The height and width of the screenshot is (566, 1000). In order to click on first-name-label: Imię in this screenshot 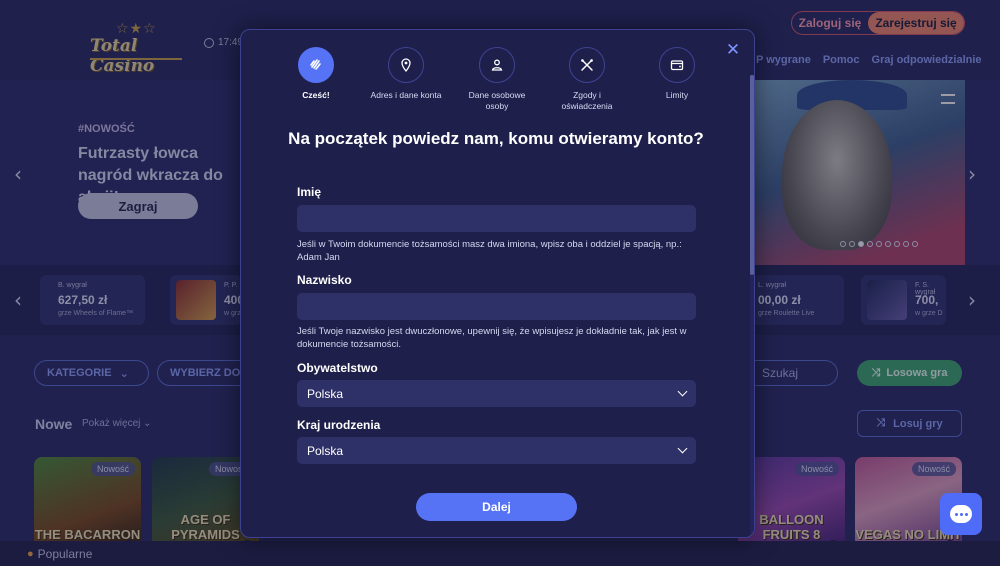, I will do `click(309, 192)`.